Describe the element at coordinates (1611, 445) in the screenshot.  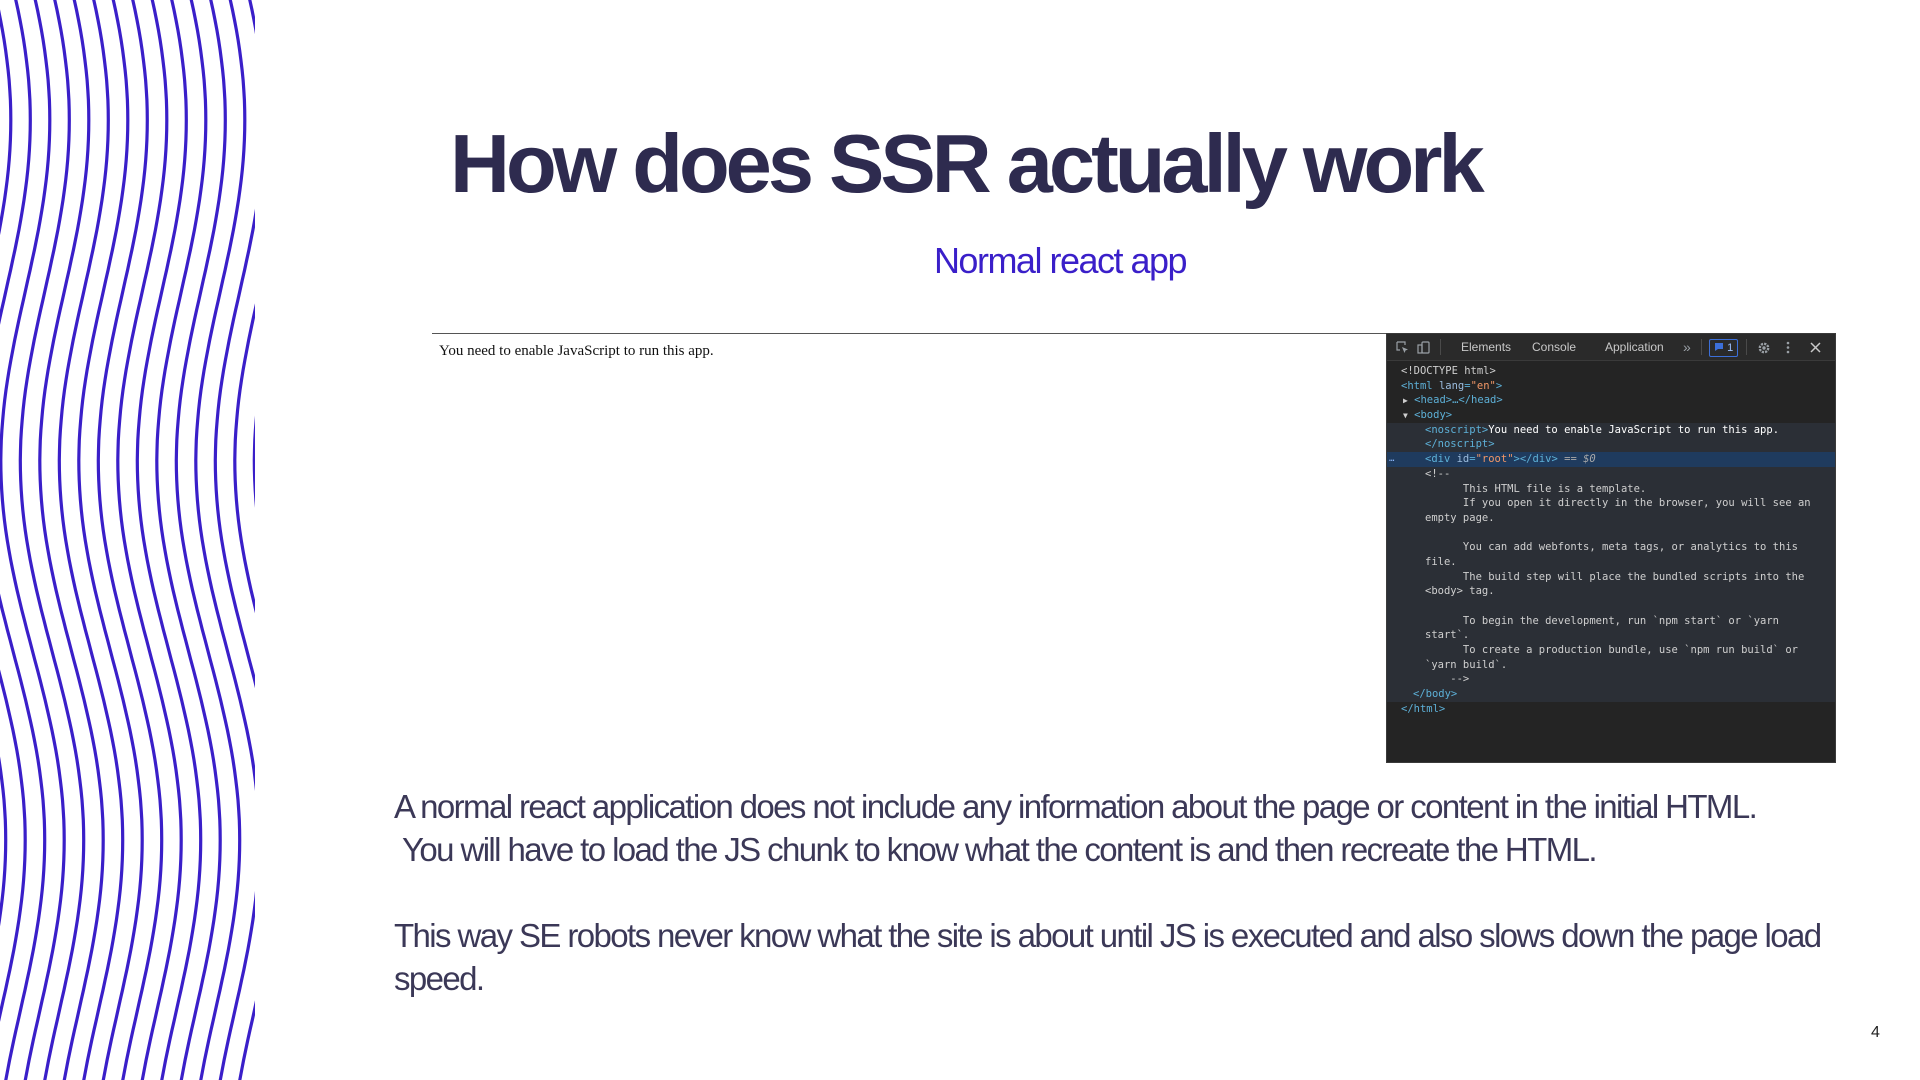
I see `dom-line-noscript-close: </noscript>` at that location.